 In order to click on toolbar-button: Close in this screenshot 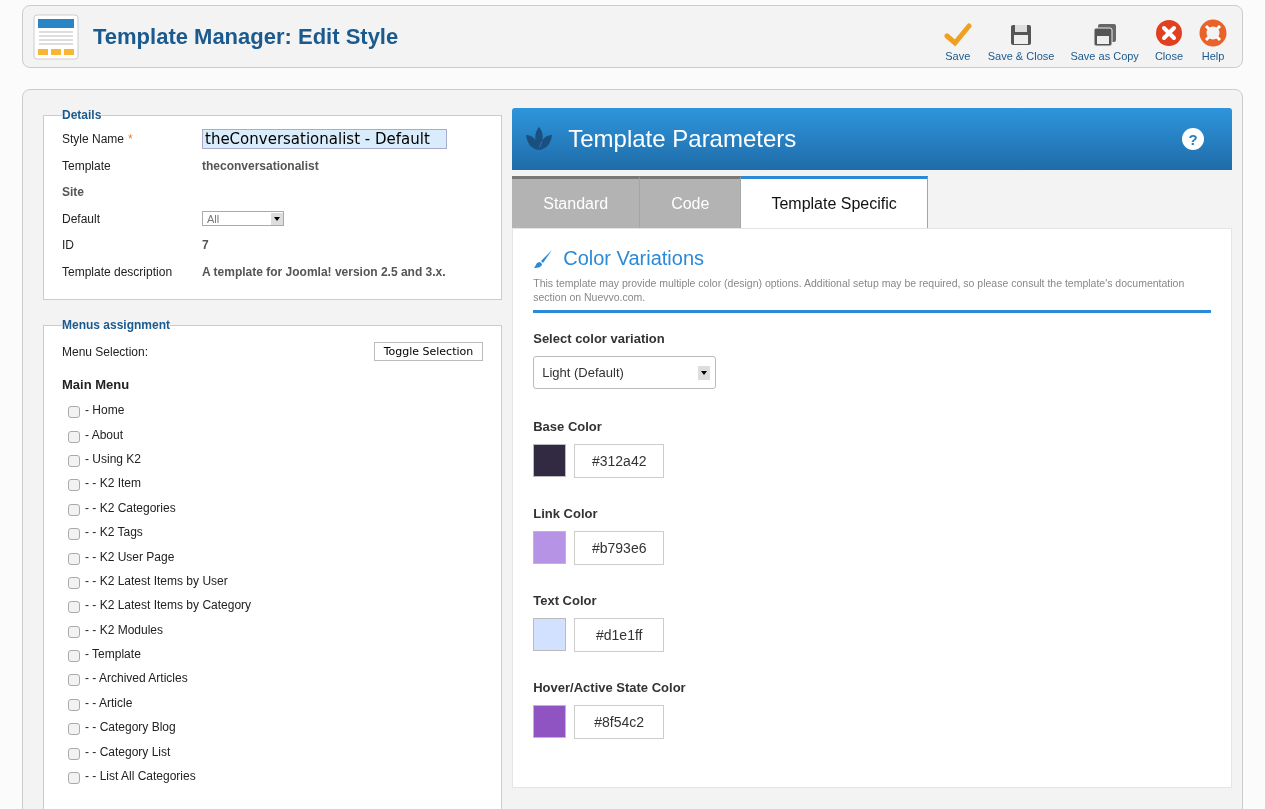, I will do `click(1168, 36)`.